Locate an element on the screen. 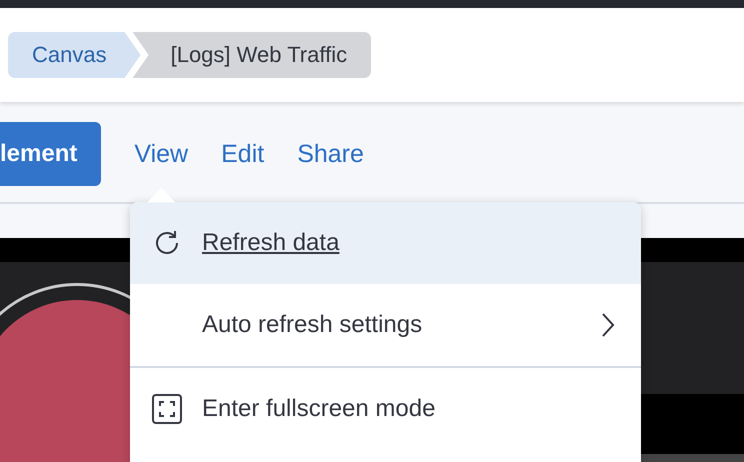 The width and height of the screenshot is (744, 462). menu-item: Enter fullscreen mode is located at coordinates (385, 409).